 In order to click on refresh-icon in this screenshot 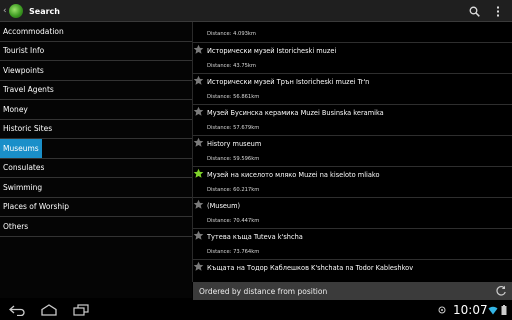, I will do `click(501, 291)`.